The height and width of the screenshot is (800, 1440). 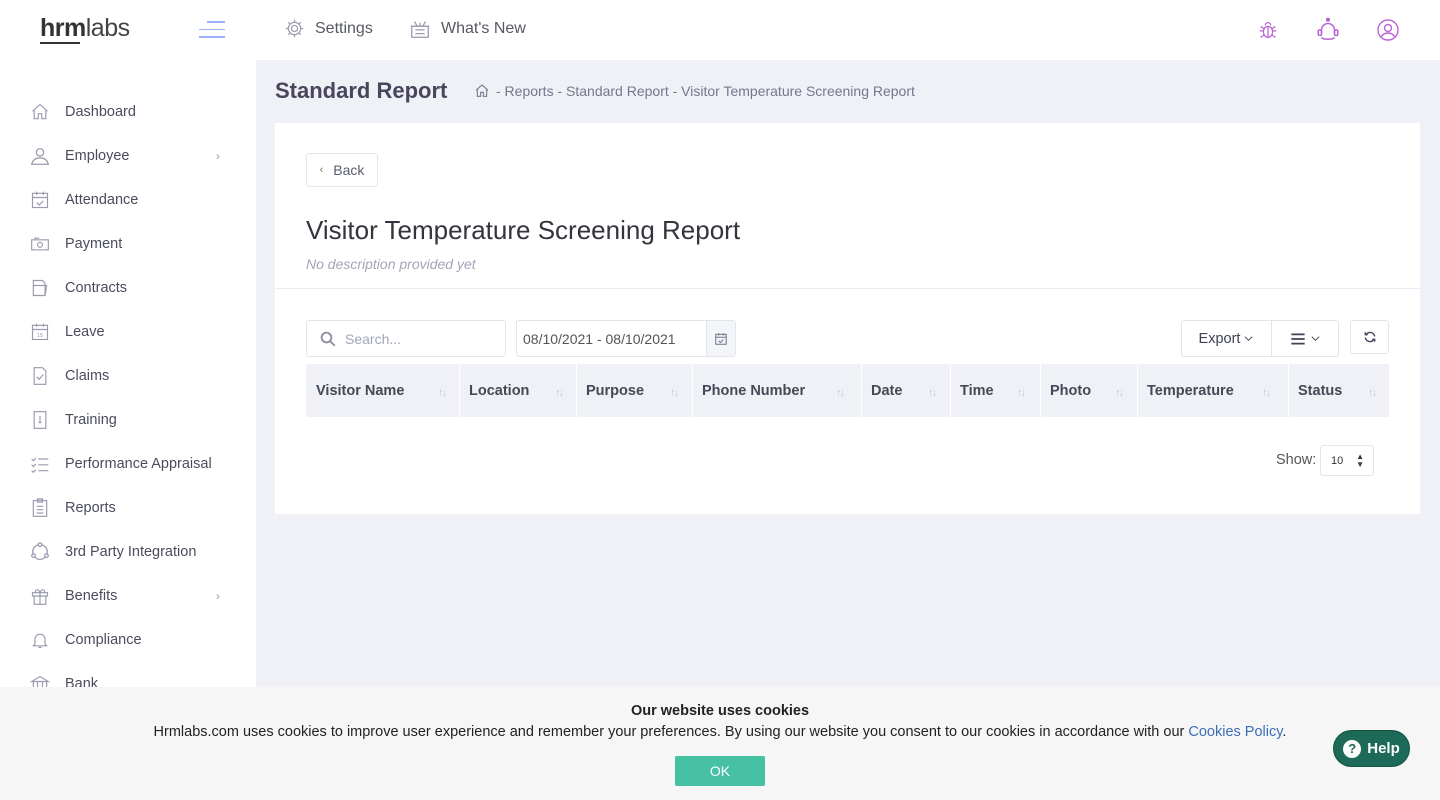 I want to click on whats-new-label: What's New, so click(x=483, y=28).